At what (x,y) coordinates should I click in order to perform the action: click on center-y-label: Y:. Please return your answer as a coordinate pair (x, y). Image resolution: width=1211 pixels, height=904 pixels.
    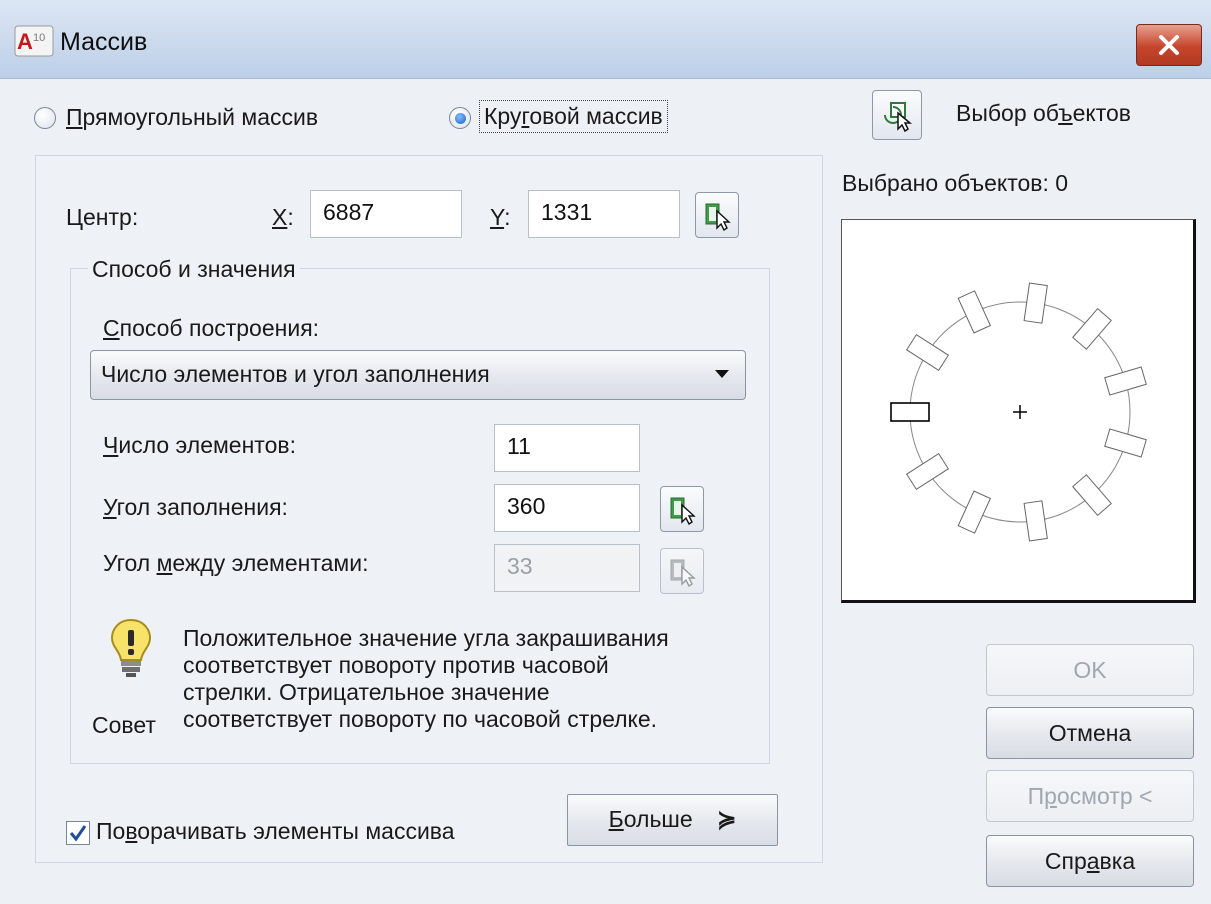
    Looking at the image, I should click on (500, 217).